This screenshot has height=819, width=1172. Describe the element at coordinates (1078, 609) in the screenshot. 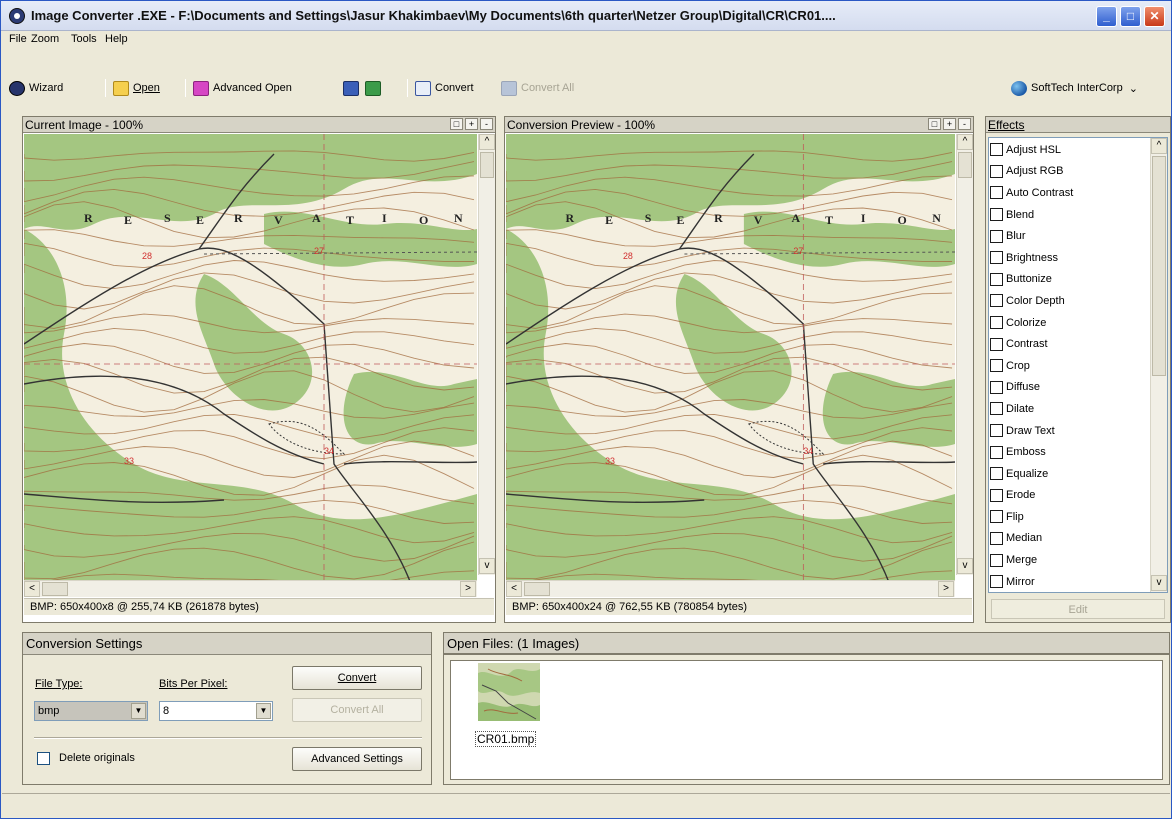

I see `edit-effect-button: Edit` at that location.